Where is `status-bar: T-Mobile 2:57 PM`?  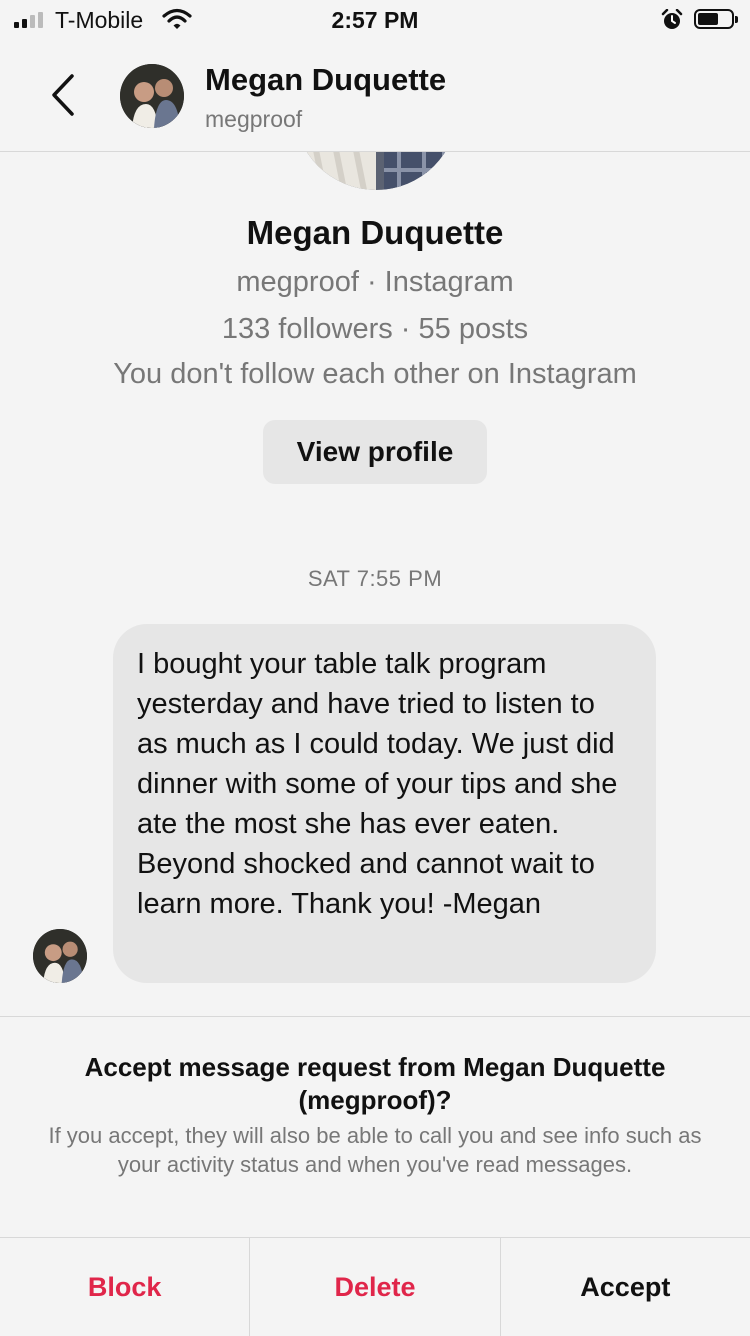 status-bar: T-Mobile 2:57 PM is located at coordinates (375, 20).